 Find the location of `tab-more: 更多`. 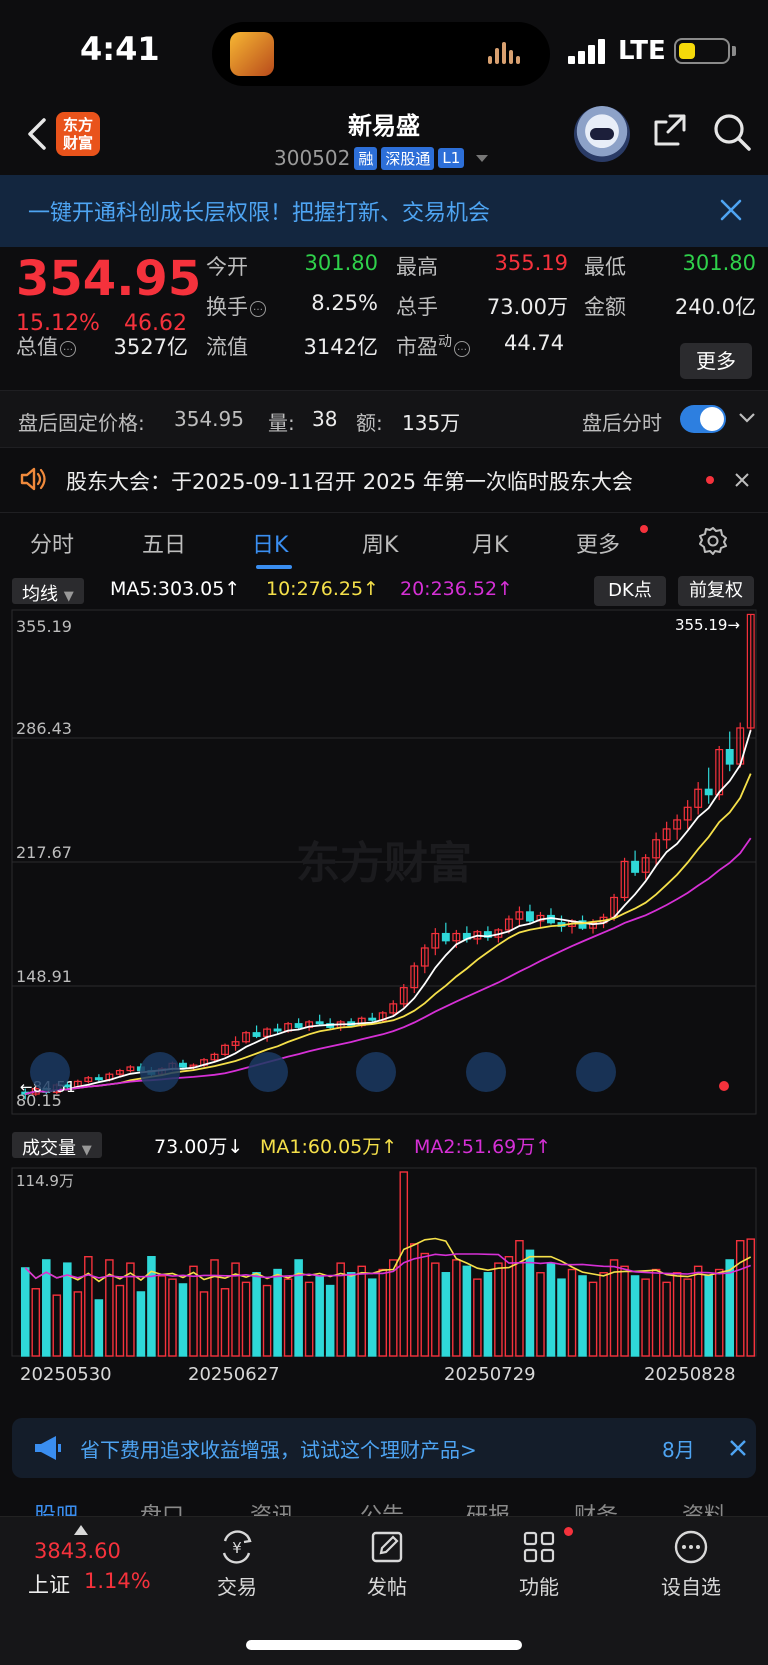

tab-more: 更多 is located at coordinates (598, 543).